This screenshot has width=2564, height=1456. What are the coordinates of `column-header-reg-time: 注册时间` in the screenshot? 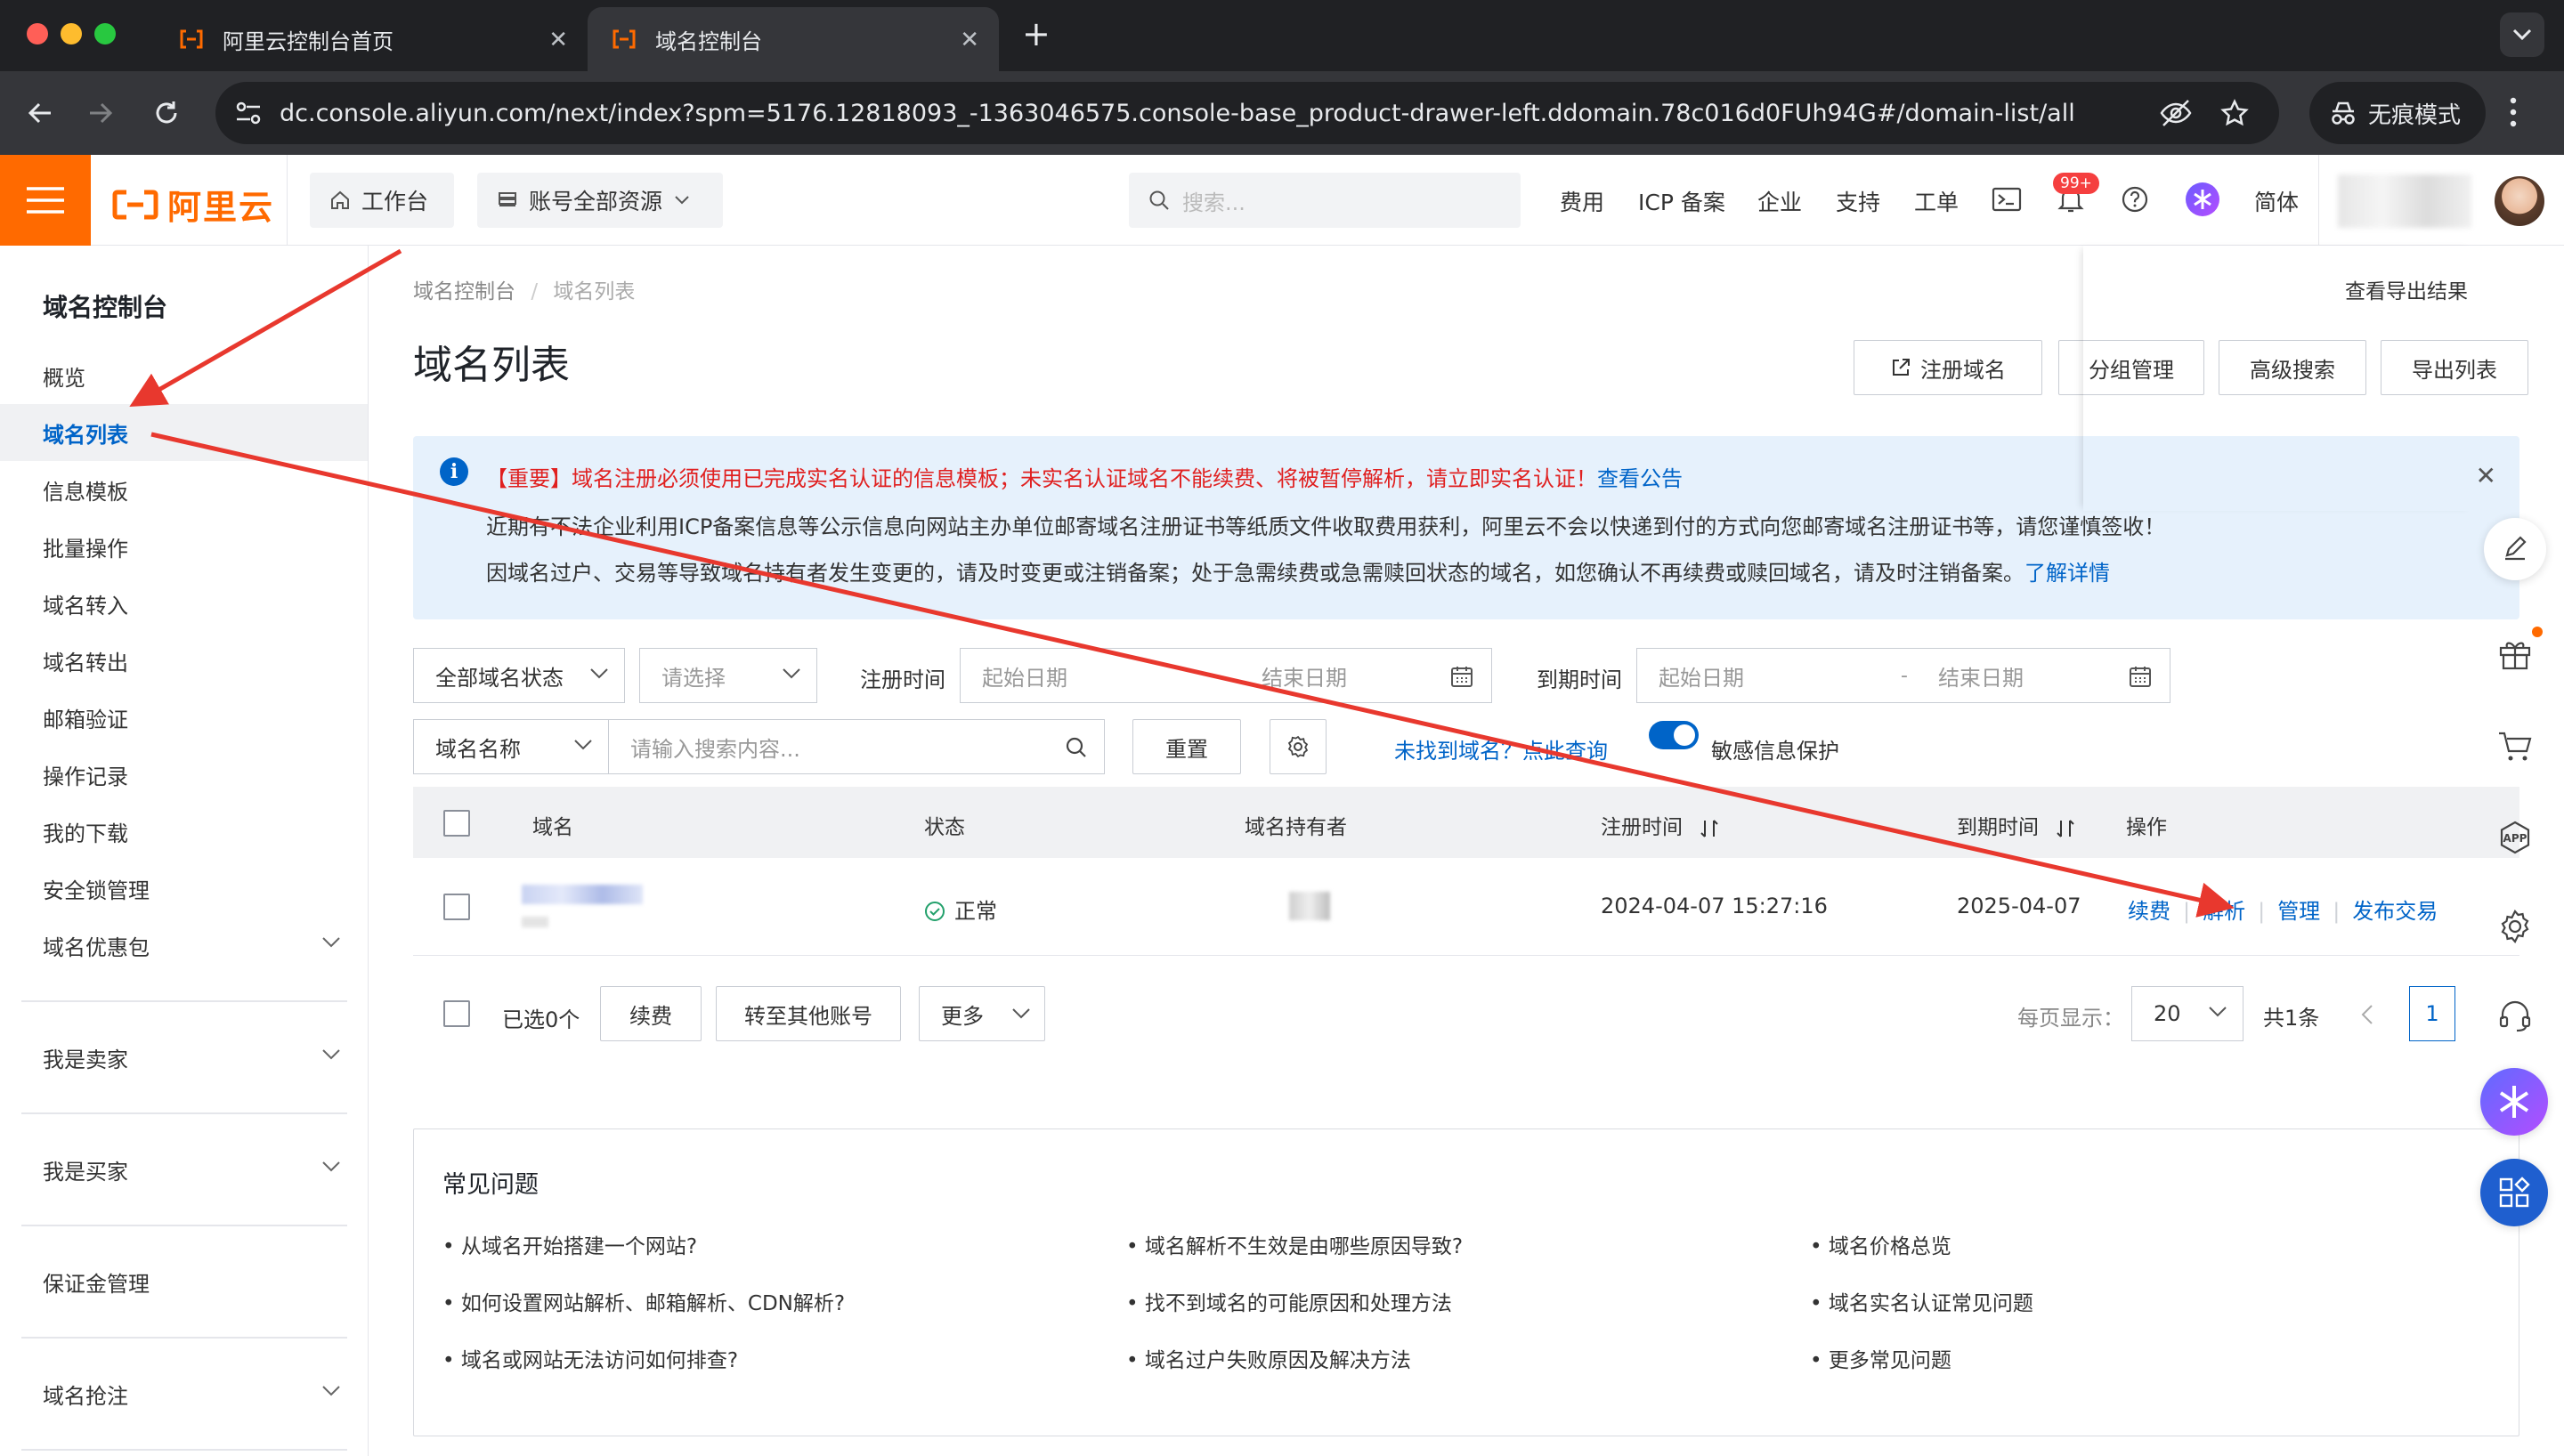 It's located at (1660, 825).